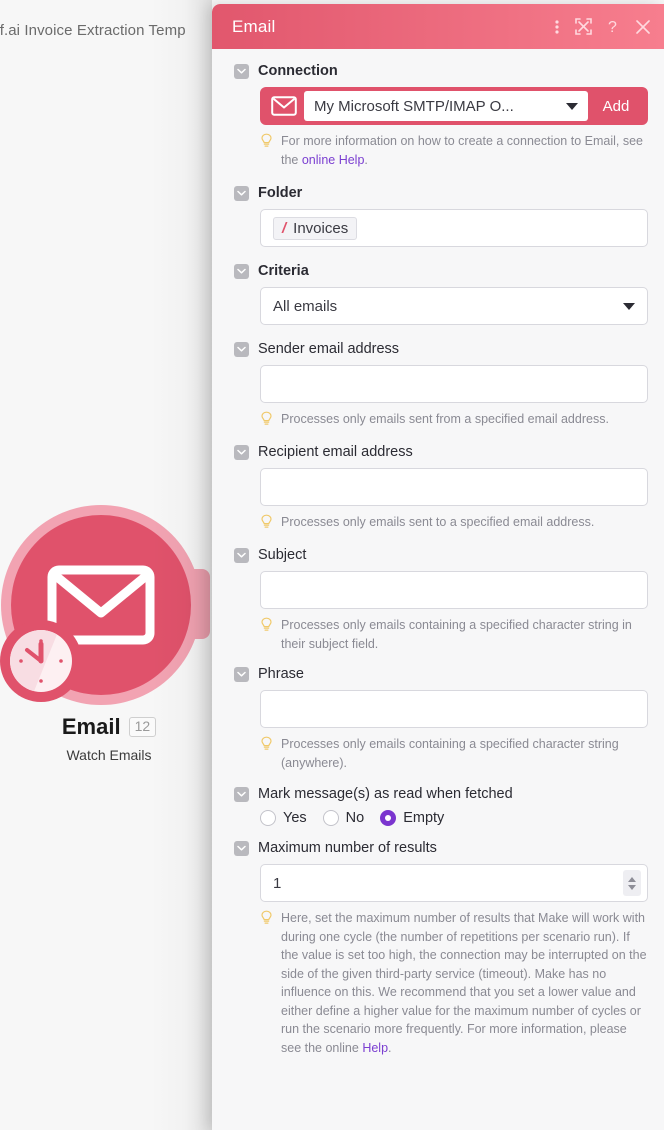 This screenshot has width=664, height=1130. Describe the element at coordinates (284, 228) in the screenshot. I see `folder-chip-prefix: /` at that location.